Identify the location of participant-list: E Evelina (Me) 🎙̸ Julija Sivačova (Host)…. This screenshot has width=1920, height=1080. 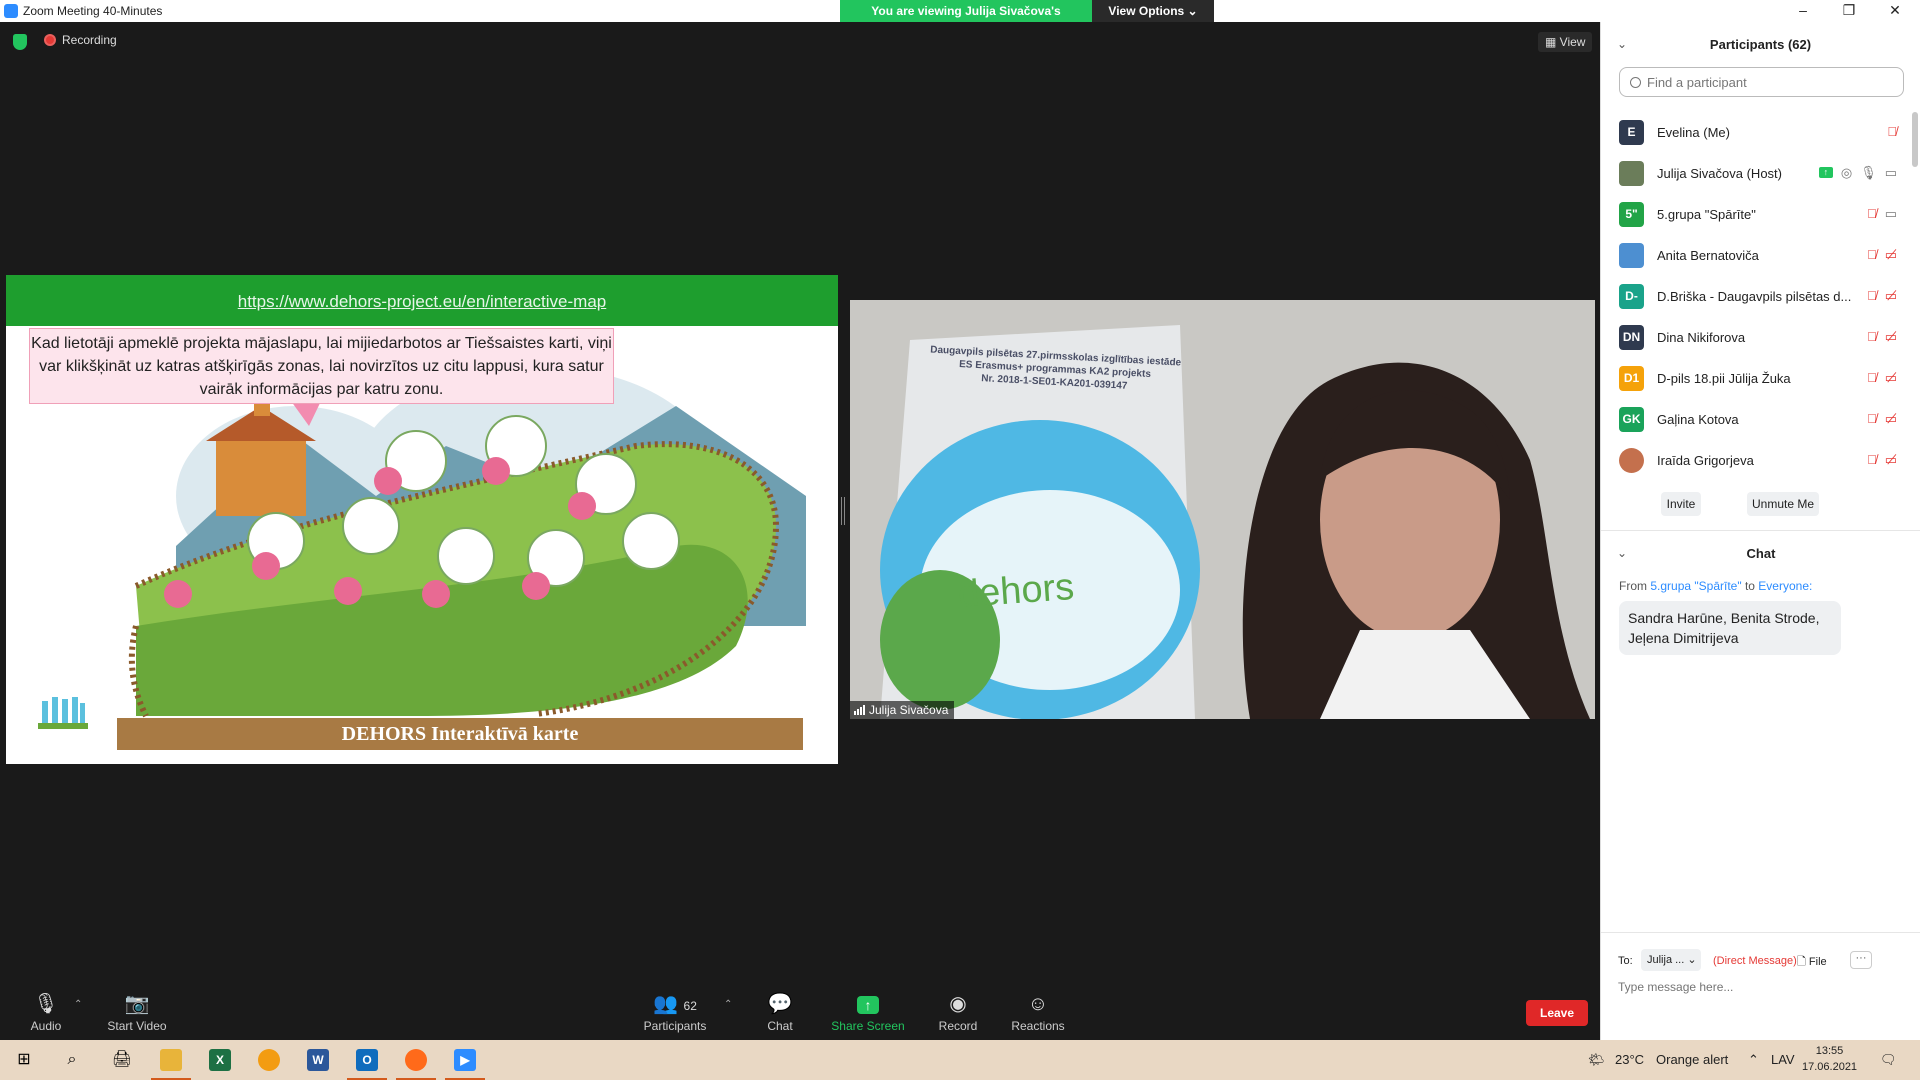
(1755, 296).